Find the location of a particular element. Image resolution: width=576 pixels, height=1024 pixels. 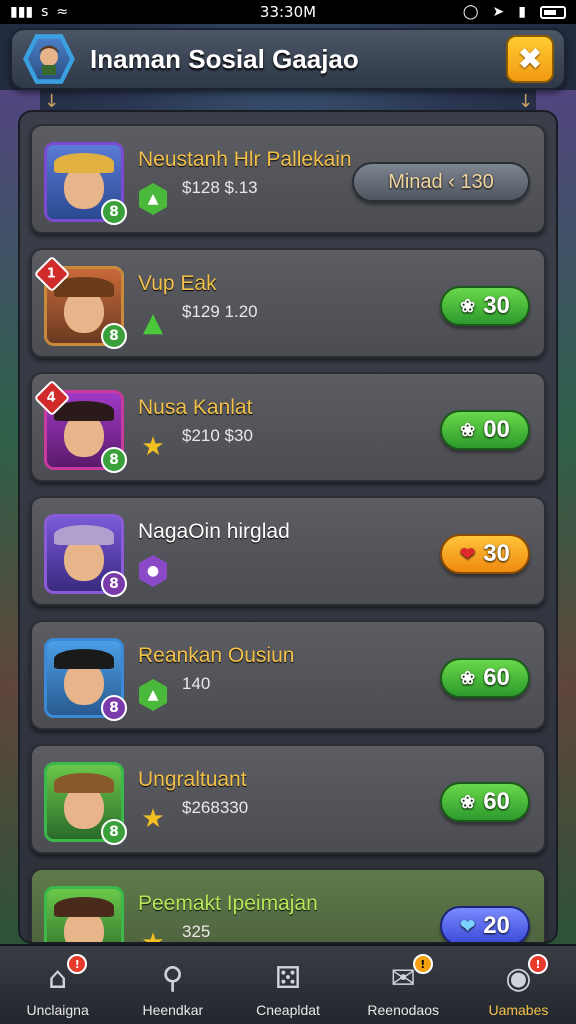

nav-item-profile: ◉ ! Uamabes is located at coordinates (518, 985).